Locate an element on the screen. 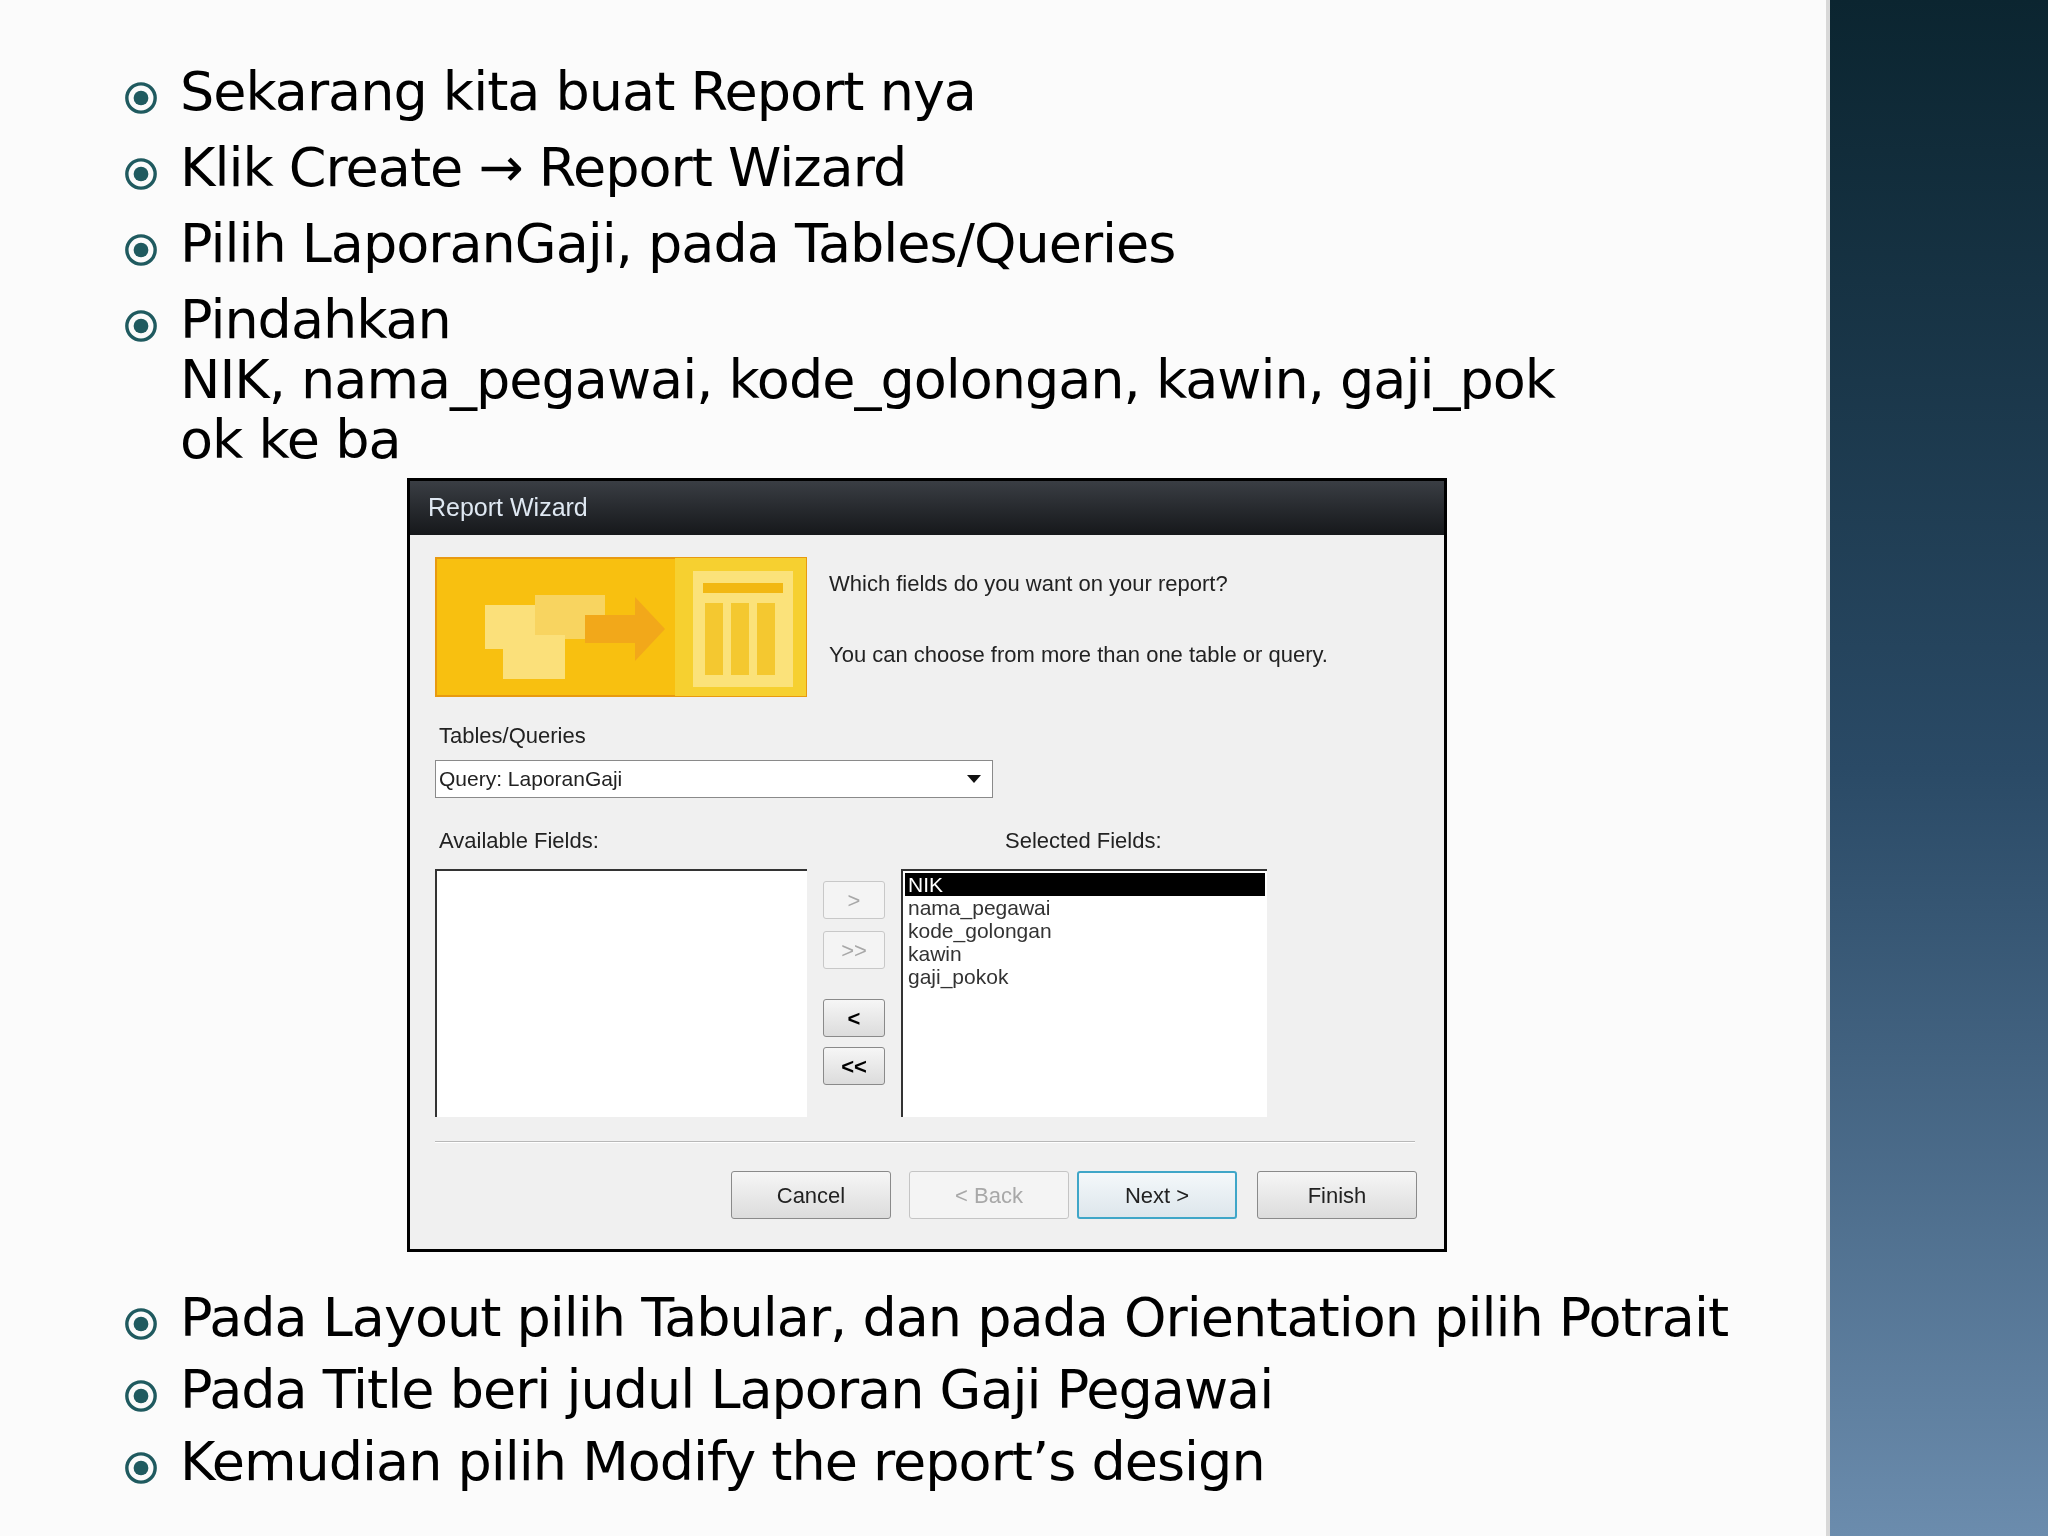 The height and width of the screenshot is (1536, 2048). available-fields-list is located at coordinates (621, 993).